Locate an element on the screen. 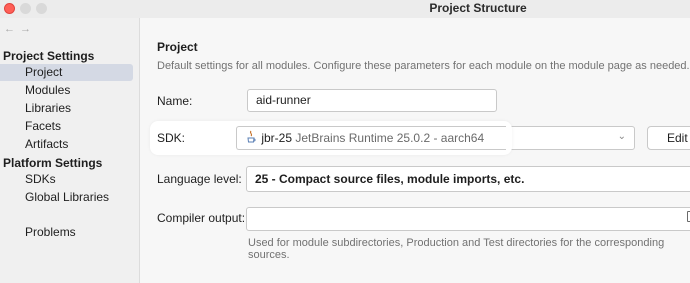 The image size is (690, 283). sidebar-item-modules: Modules is located at coordinates (66, 90).